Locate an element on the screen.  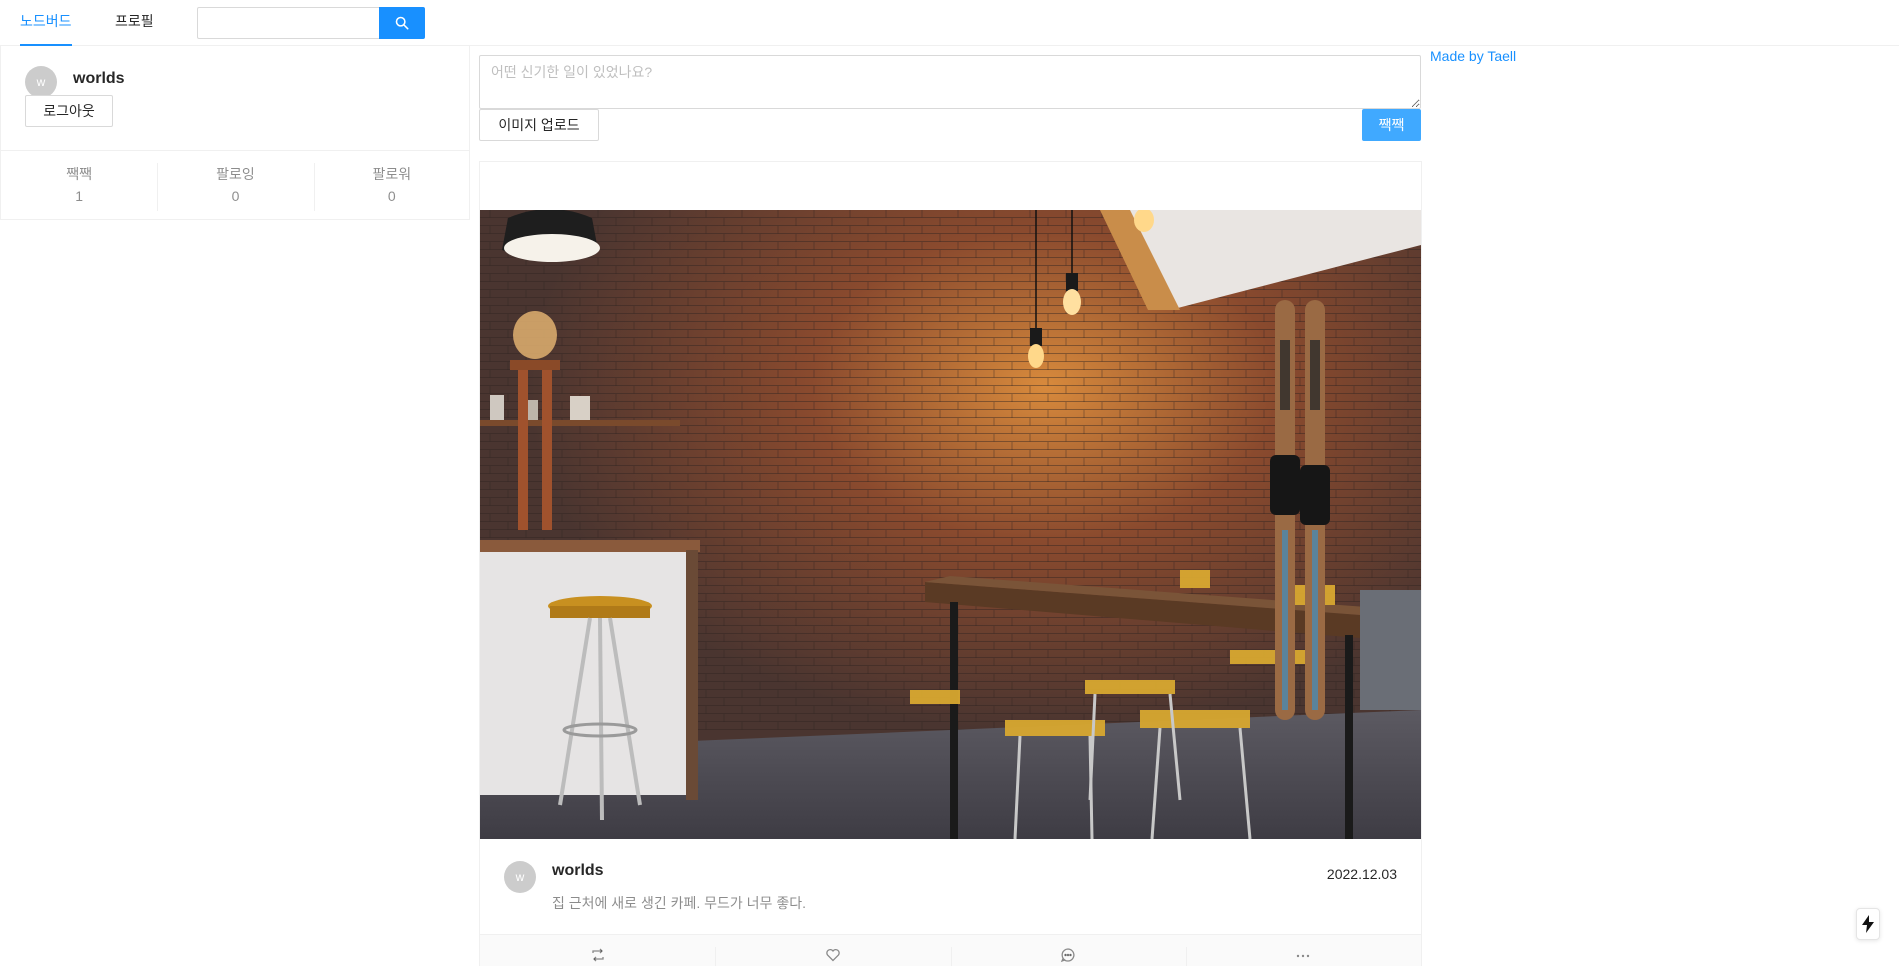
stat-posts: 짹짹 1 is located at coordinates (79, 185).